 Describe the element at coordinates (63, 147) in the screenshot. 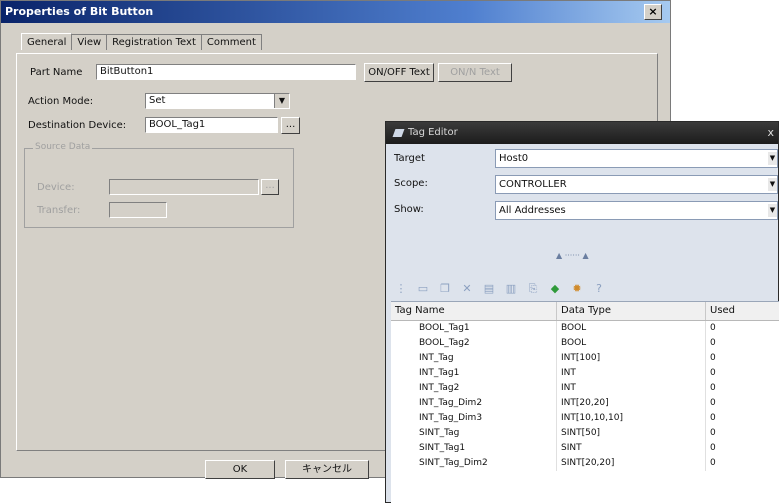

I see `source-data-group-title: Source Data` at that location.